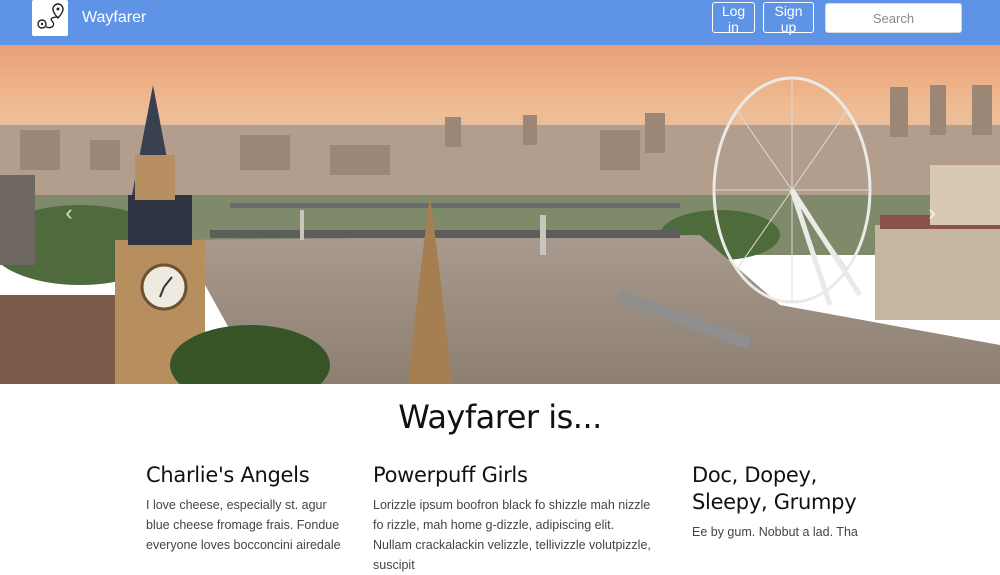  What do you see at coordinates (775, 532) in the screenshot?
I see `feature-text: Ee by gum. Nobbut a lad. Tha` at bounding box center [775, 532].